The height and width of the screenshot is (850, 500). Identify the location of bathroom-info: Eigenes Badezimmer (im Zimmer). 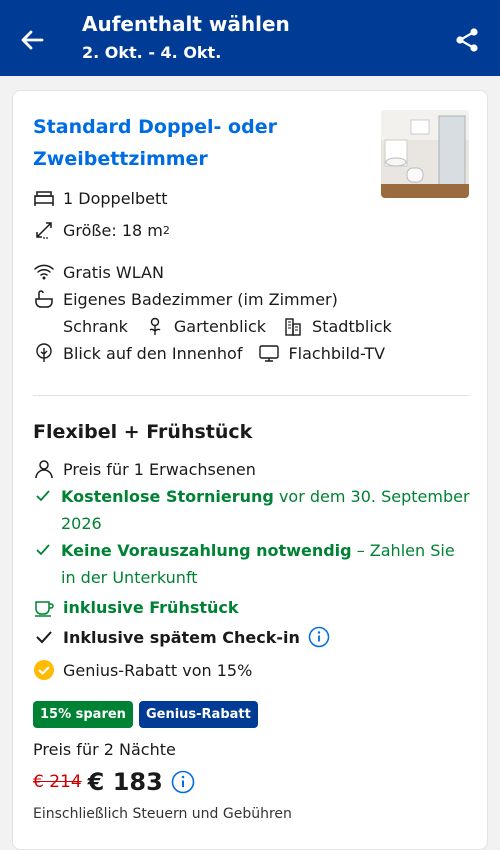
(185, 299).